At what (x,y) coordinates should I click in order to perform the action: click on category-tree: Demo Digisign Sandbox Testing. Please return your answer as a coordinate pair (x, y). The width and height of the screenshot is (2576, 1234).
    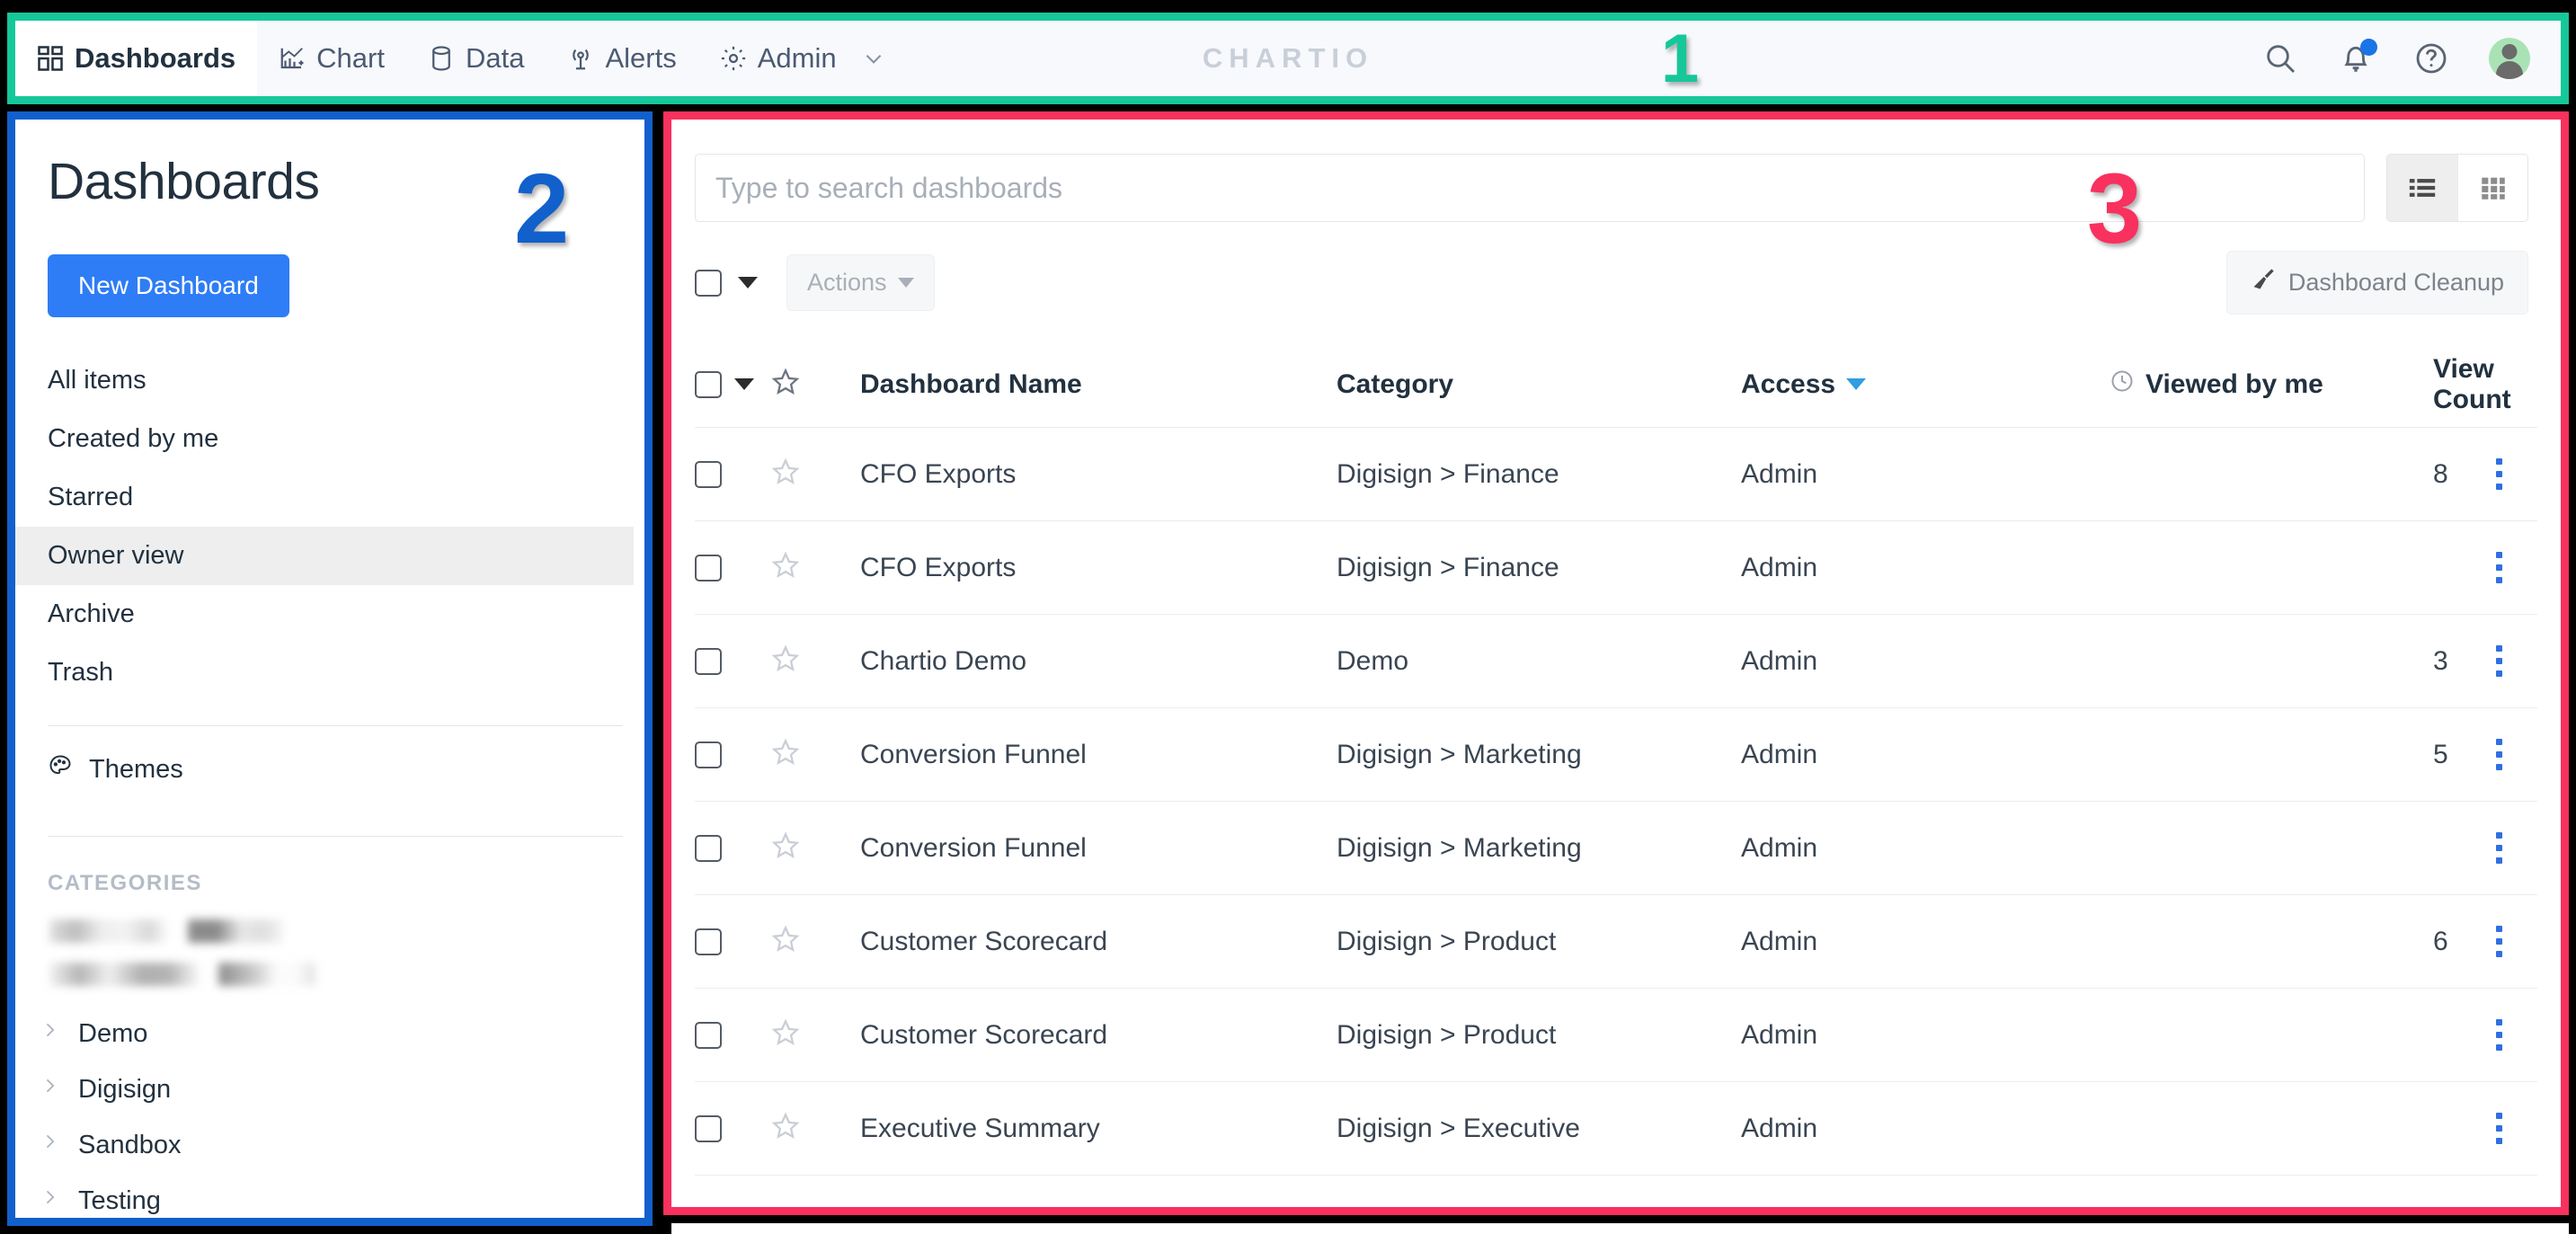
    Looking at the image, I should click on (329, 1112).